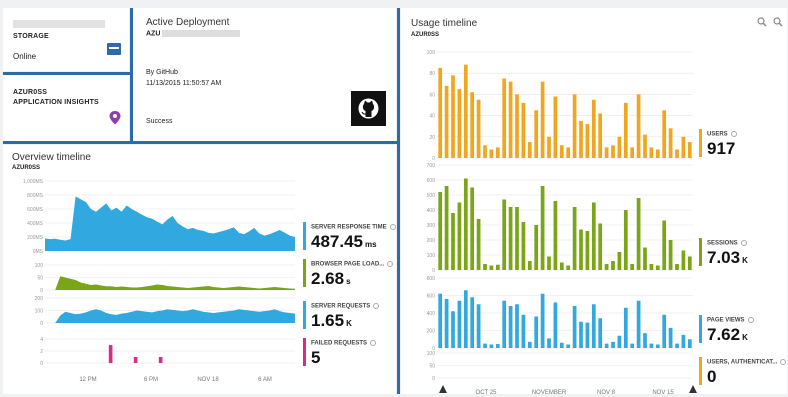 This screenshot has height=397, width=788. I want to click on metric-card: SERVER RESPONSE TIME 487.45 ms, so click(349, 236).